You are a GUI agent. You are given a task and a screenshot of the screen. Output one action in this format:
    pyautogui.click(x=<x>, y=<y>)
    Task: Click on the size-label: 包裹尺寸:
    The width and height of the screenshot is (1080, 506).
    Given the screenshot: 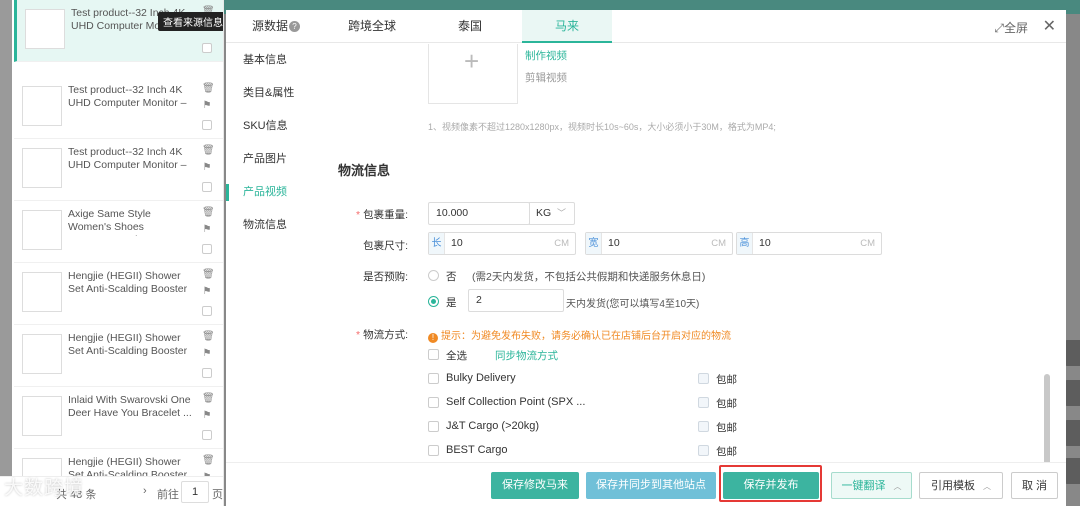 What is the action you would take?
    pyautogui.click(x=385, y=246)
    